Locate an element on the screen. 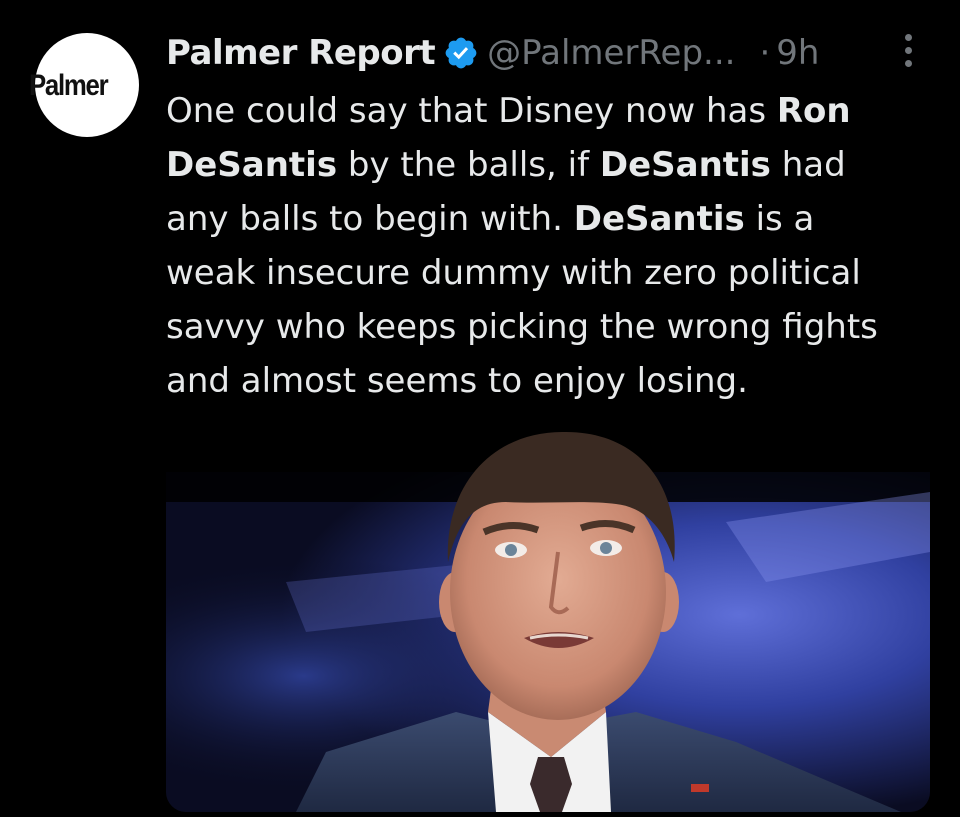 The image size is (960, 817). tweet-text-line: any balls to begin with. DeSantis is a is located at coordinates (551, 219).